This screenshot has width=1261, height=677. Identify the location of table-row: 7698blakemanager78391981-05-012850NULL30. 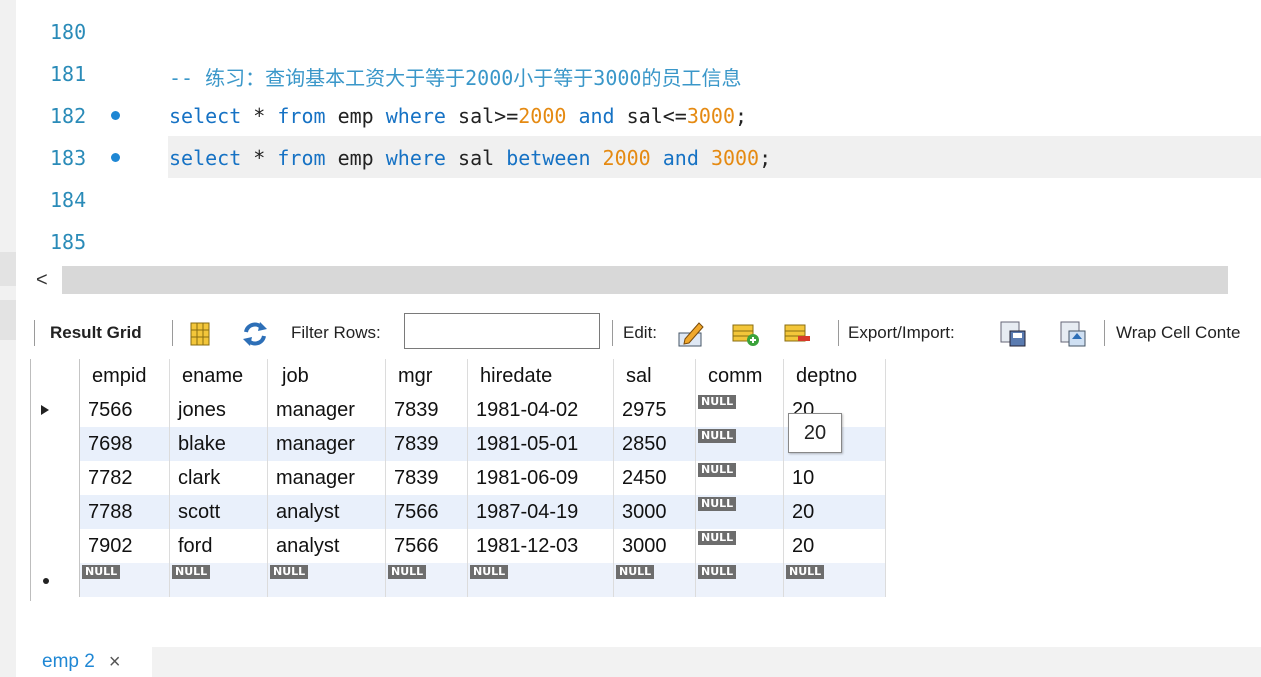
(458, 444).